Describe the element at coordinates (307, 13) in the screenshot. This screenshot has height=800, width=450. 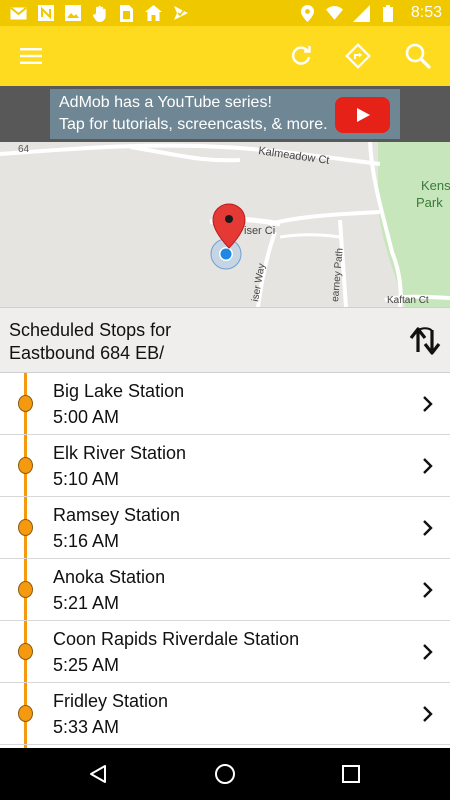
I see `location-icon` at that location.